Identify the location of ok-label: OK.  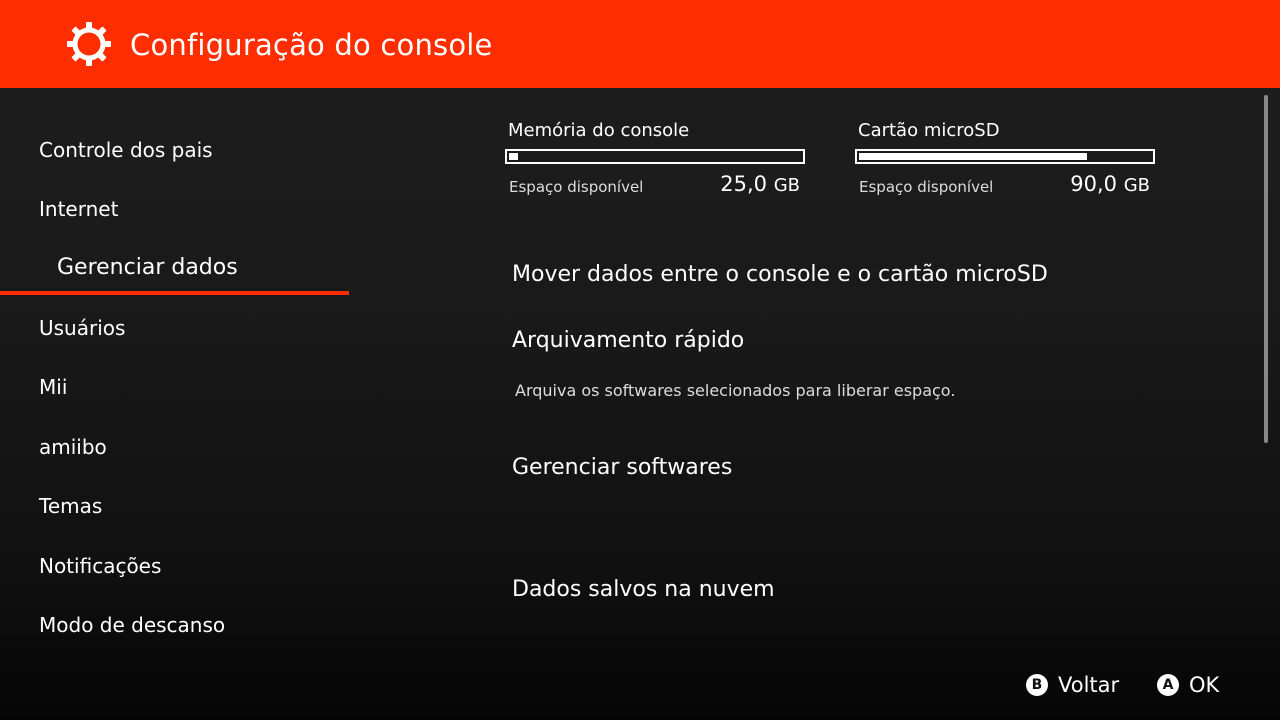
(1204, 685).